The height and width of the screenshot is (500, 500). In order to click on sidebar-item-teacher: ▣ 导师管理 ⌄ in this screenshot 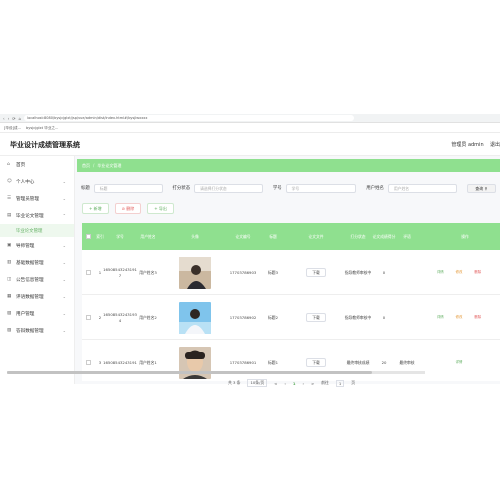, I will do `click(37, 245)`.